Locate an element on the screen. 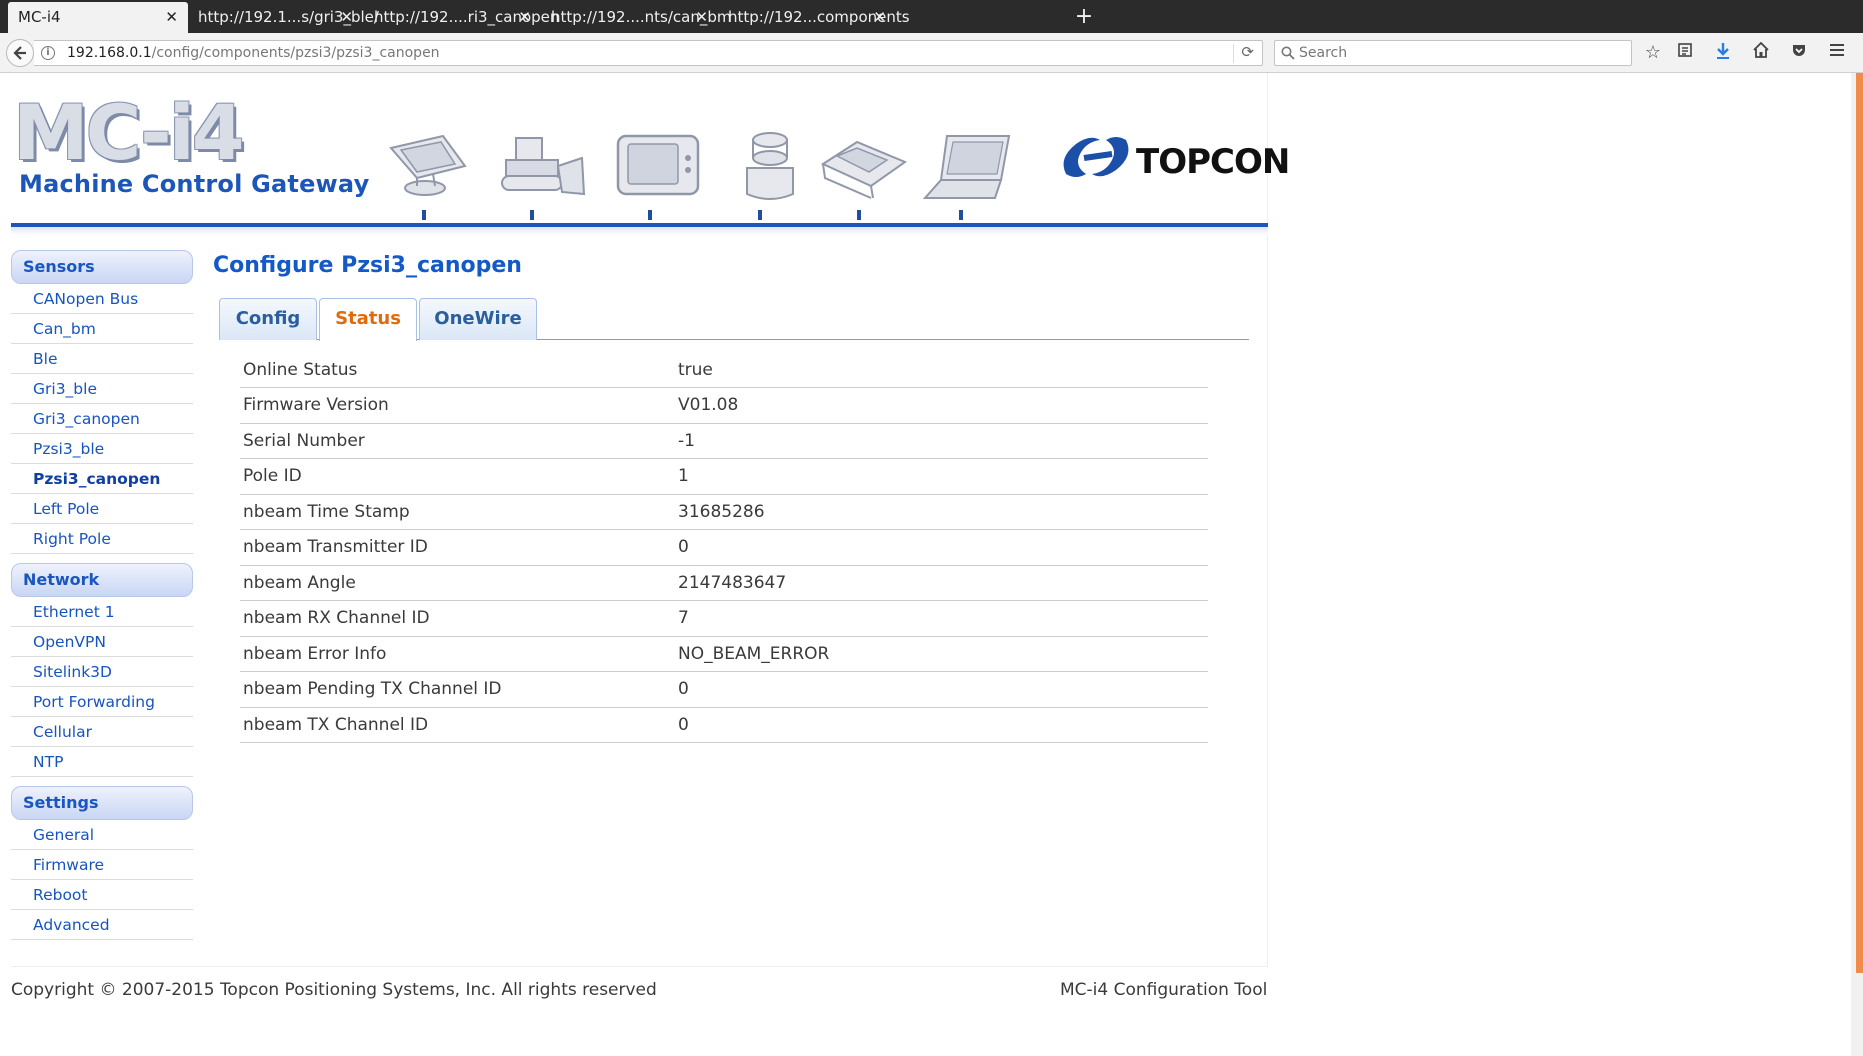 The width and height of the screenshot is (1863, 1056). sidebar-heading-settings: Settings is located at coordinates (102, 803).